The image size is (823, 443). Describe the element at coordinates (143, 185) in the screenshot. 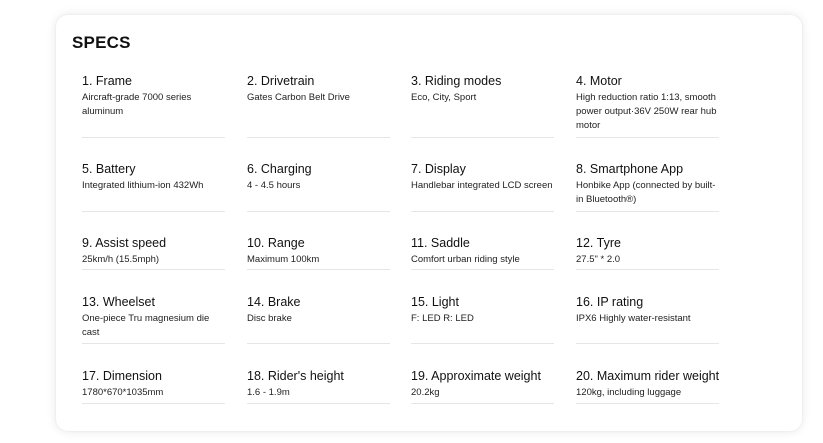

I see `spec-value: Integrated lithium-ion 432Wh` at that location.